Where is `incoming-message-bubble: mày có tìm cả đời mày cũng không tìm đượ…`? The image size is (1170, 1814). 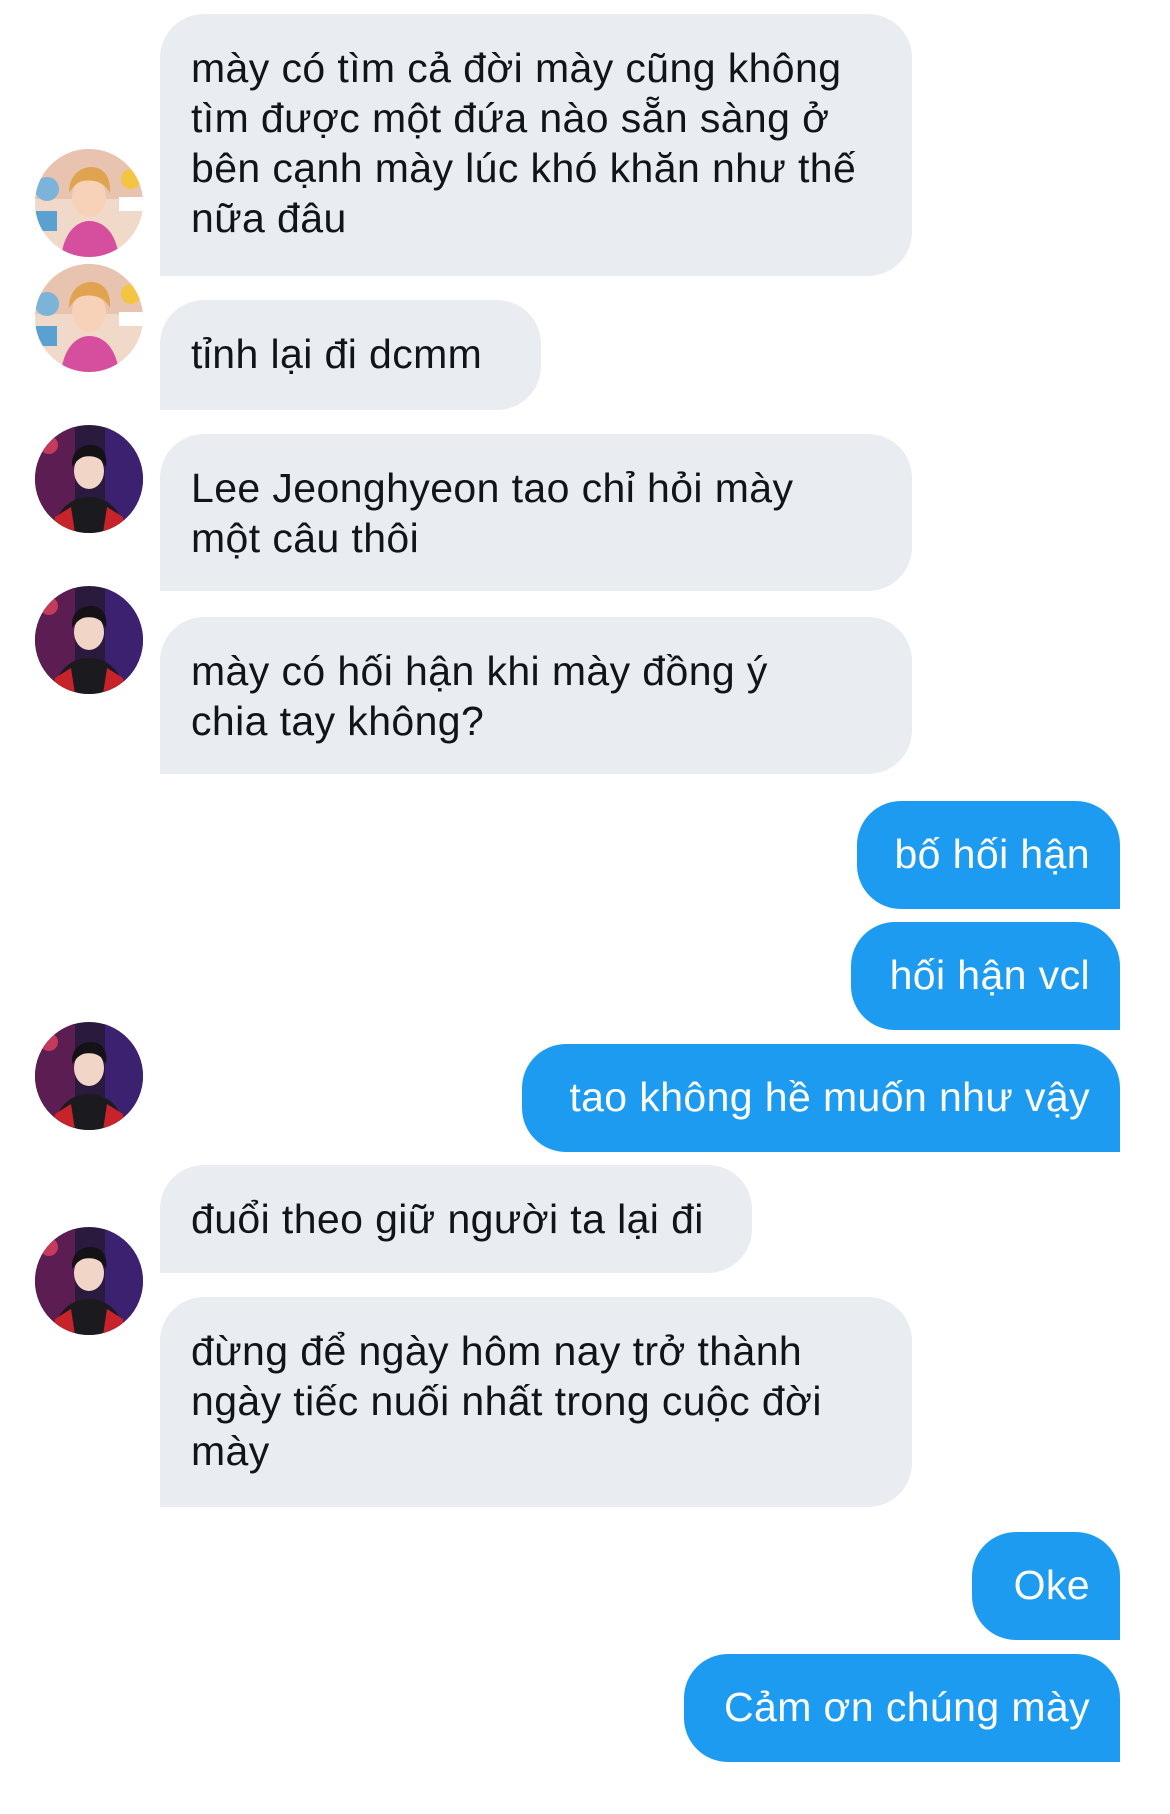
incoming-message-bubble: mày có tìm cả đời mày cũng không tìm đượ… is located at coordinates (536, 145).